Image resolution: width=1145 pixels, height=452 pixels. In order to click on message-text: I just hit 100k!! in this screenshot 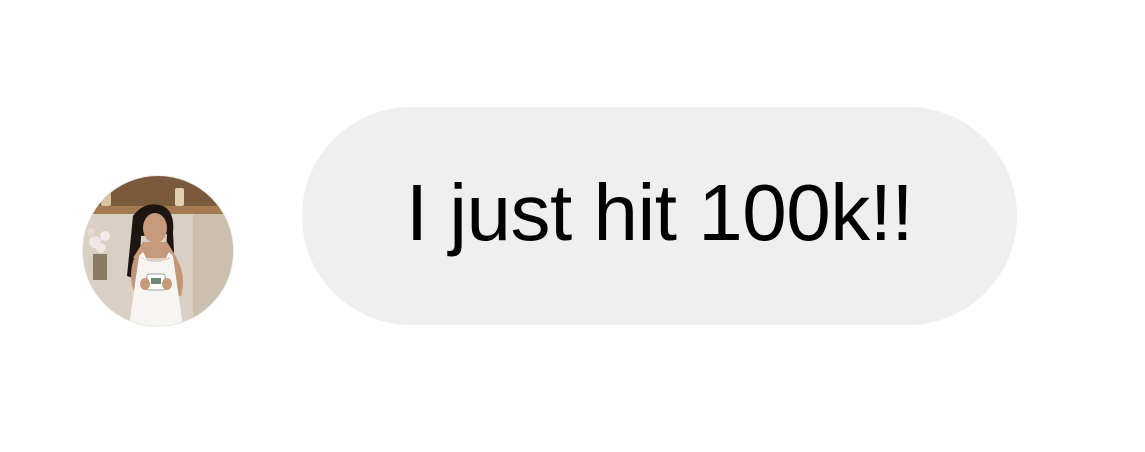, I will do `click(659, 212)`.